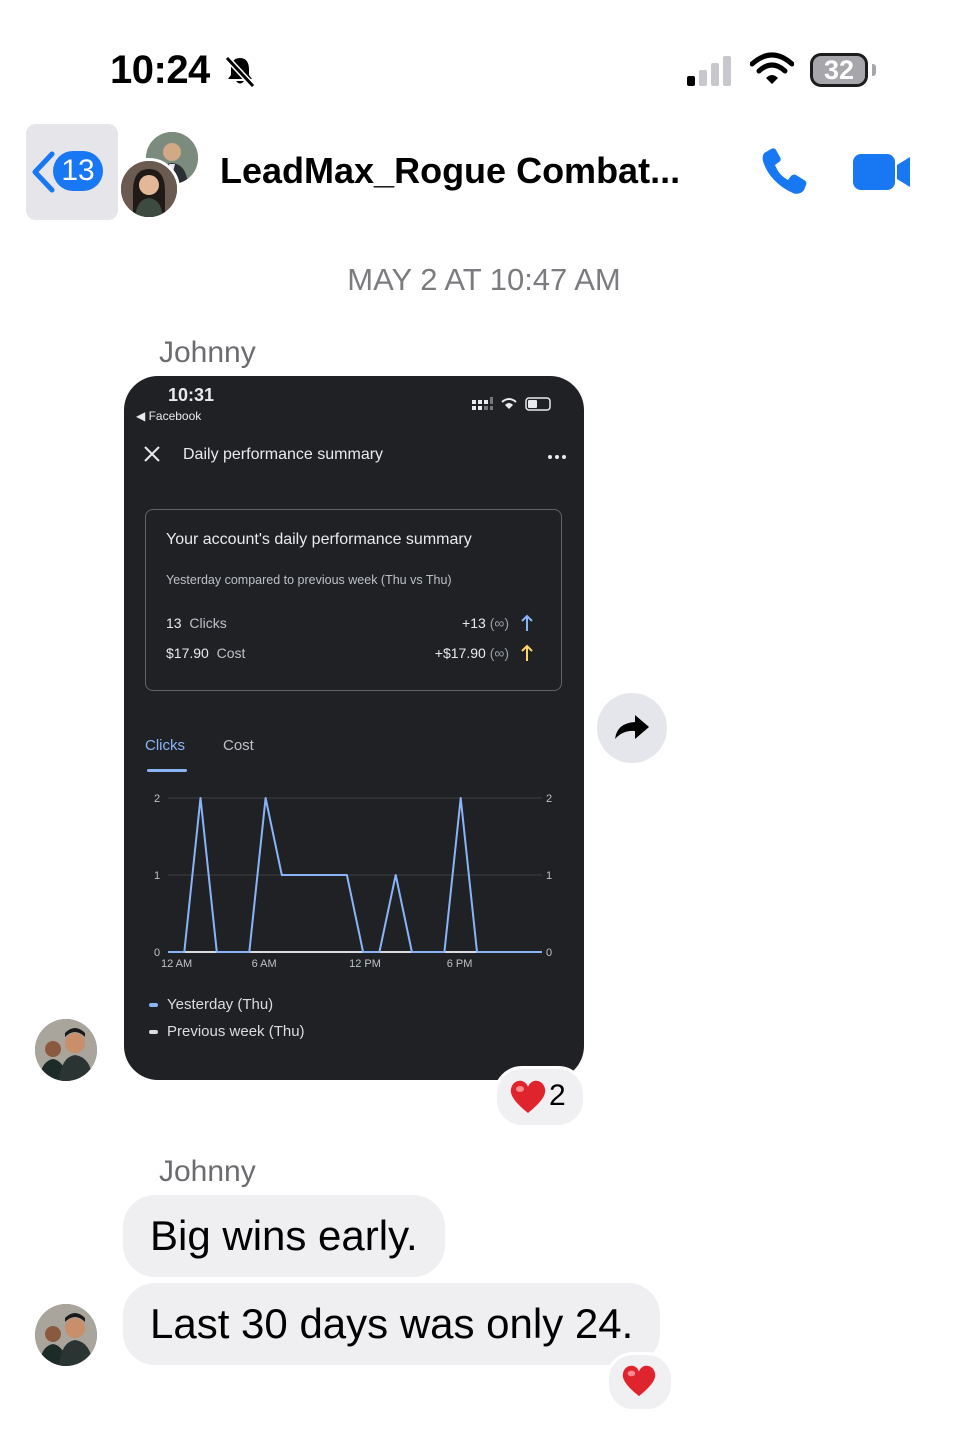 This screenshot has width=968, height=1440. What do you see at coordinates (157, 953) in the screenshot?
I see `y-tick-label-left: 0` at bounding box center [157, 953].